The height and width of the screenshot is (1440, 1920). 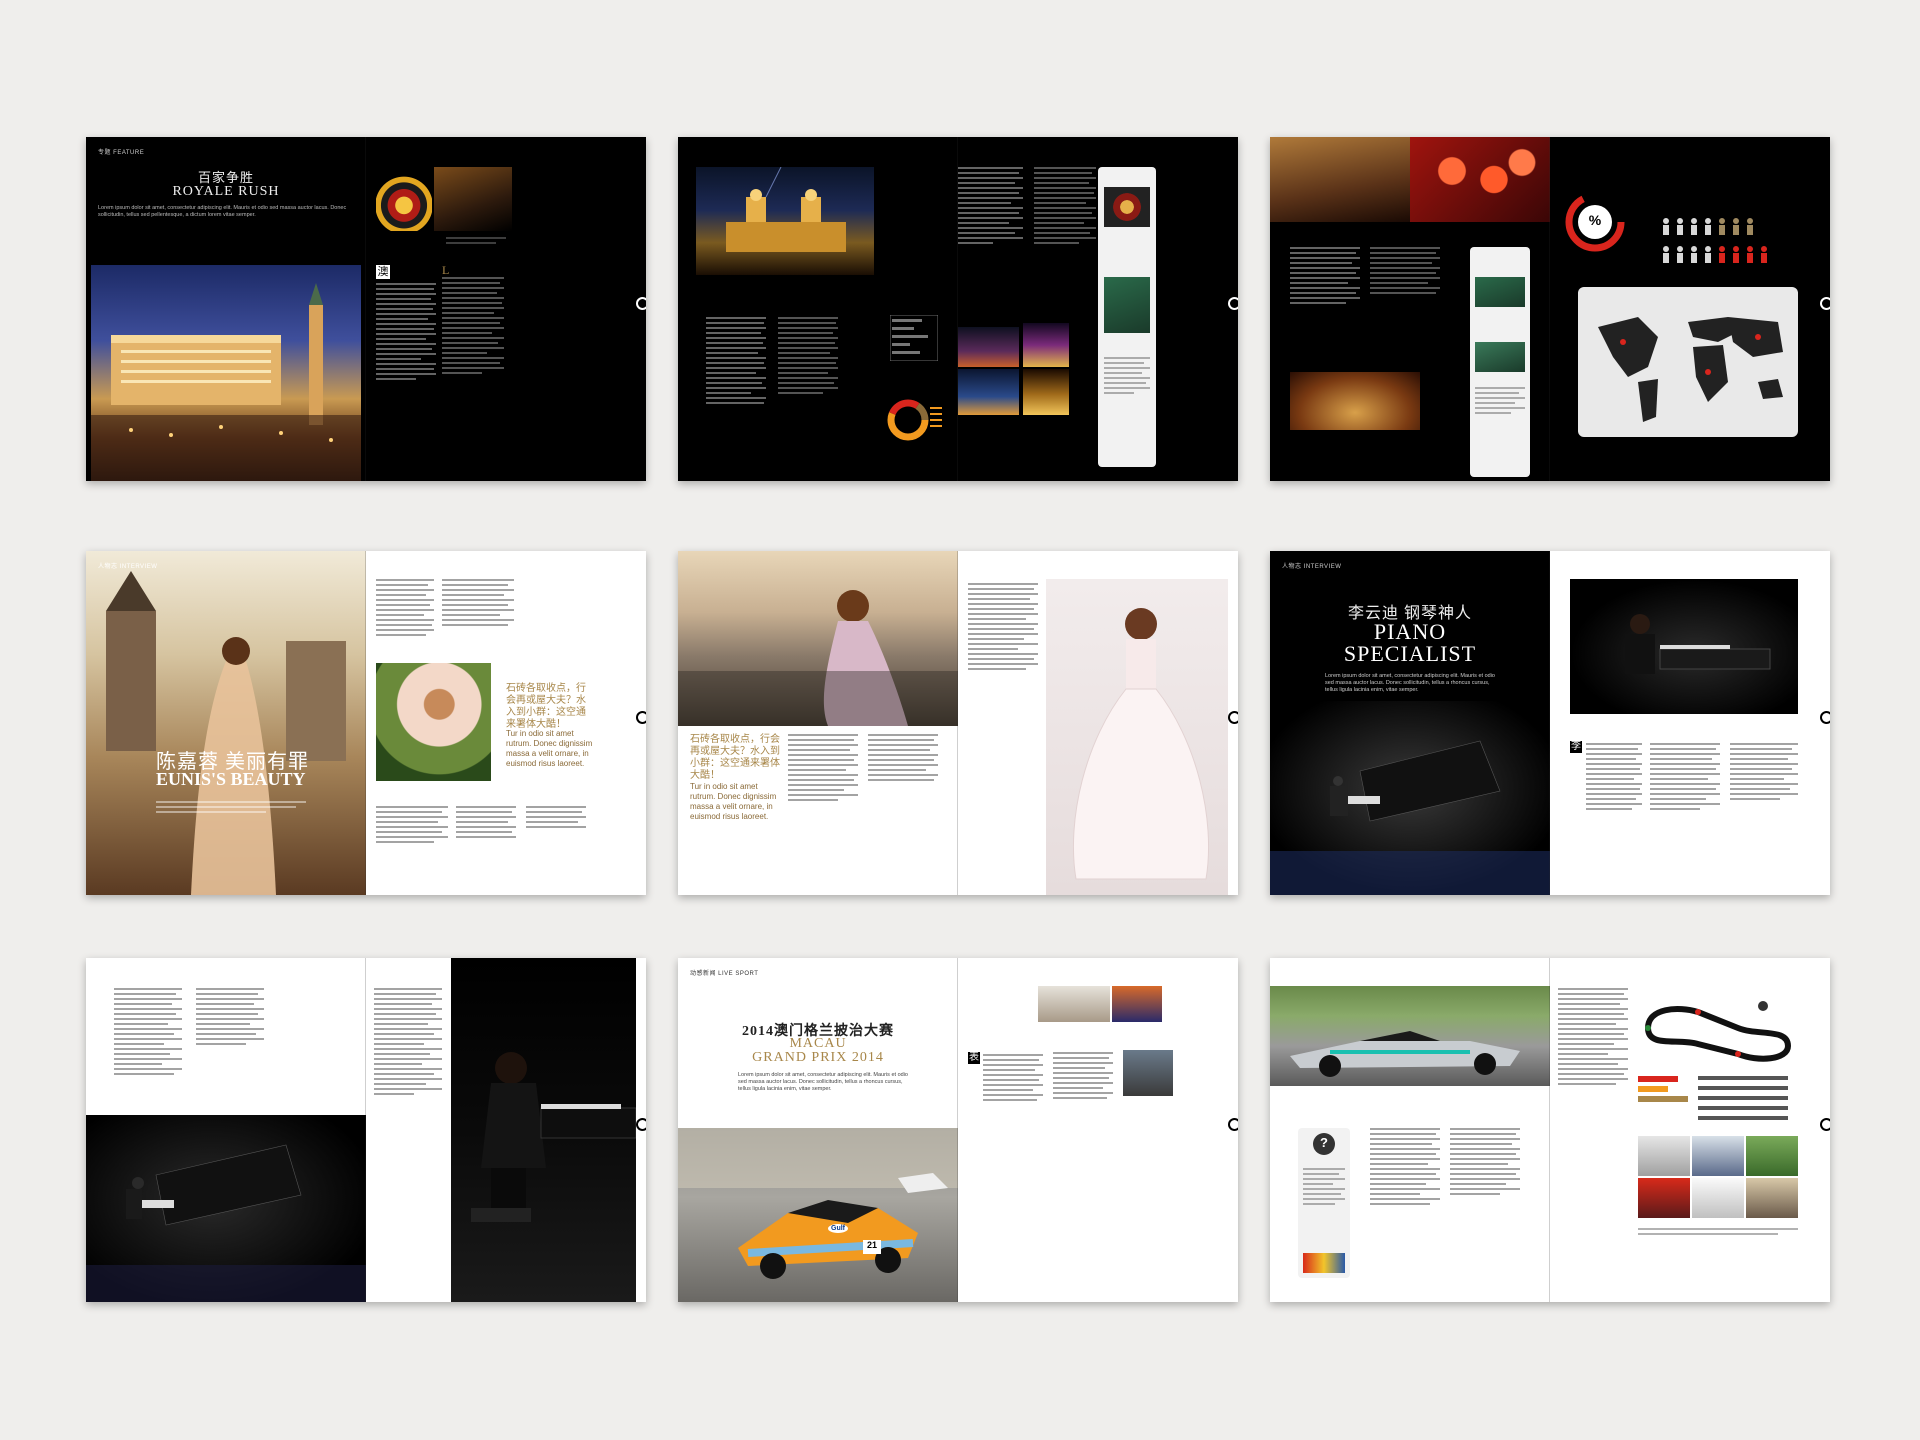 I want to click on track-map-graphic, so click(x=1718, y=1031).